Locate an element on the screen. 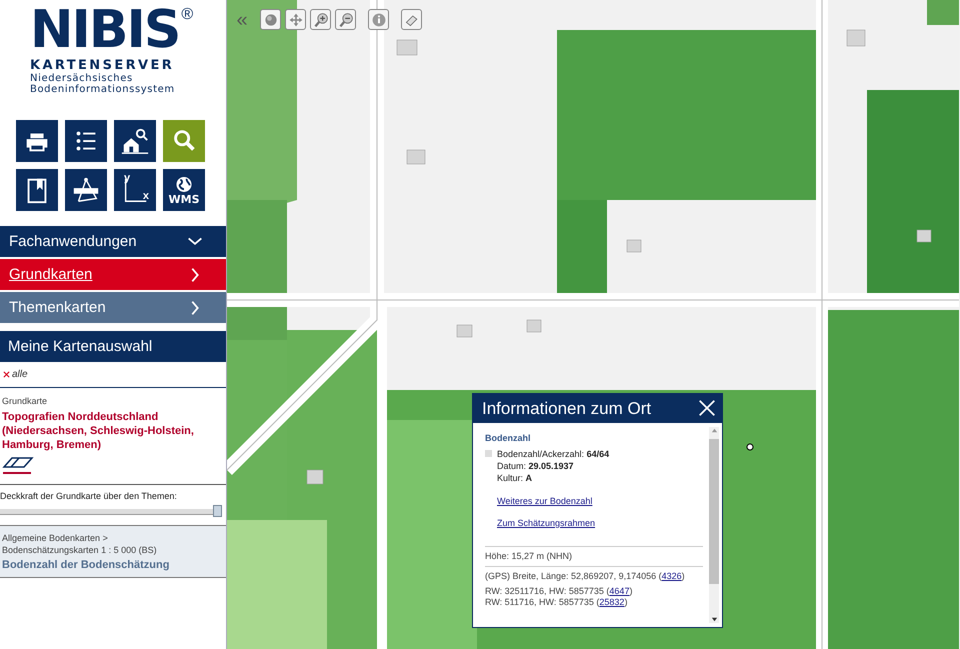 The width and height of the screenshot is (960, 649). zoom-in-icon is located at coordinates (320, 20).